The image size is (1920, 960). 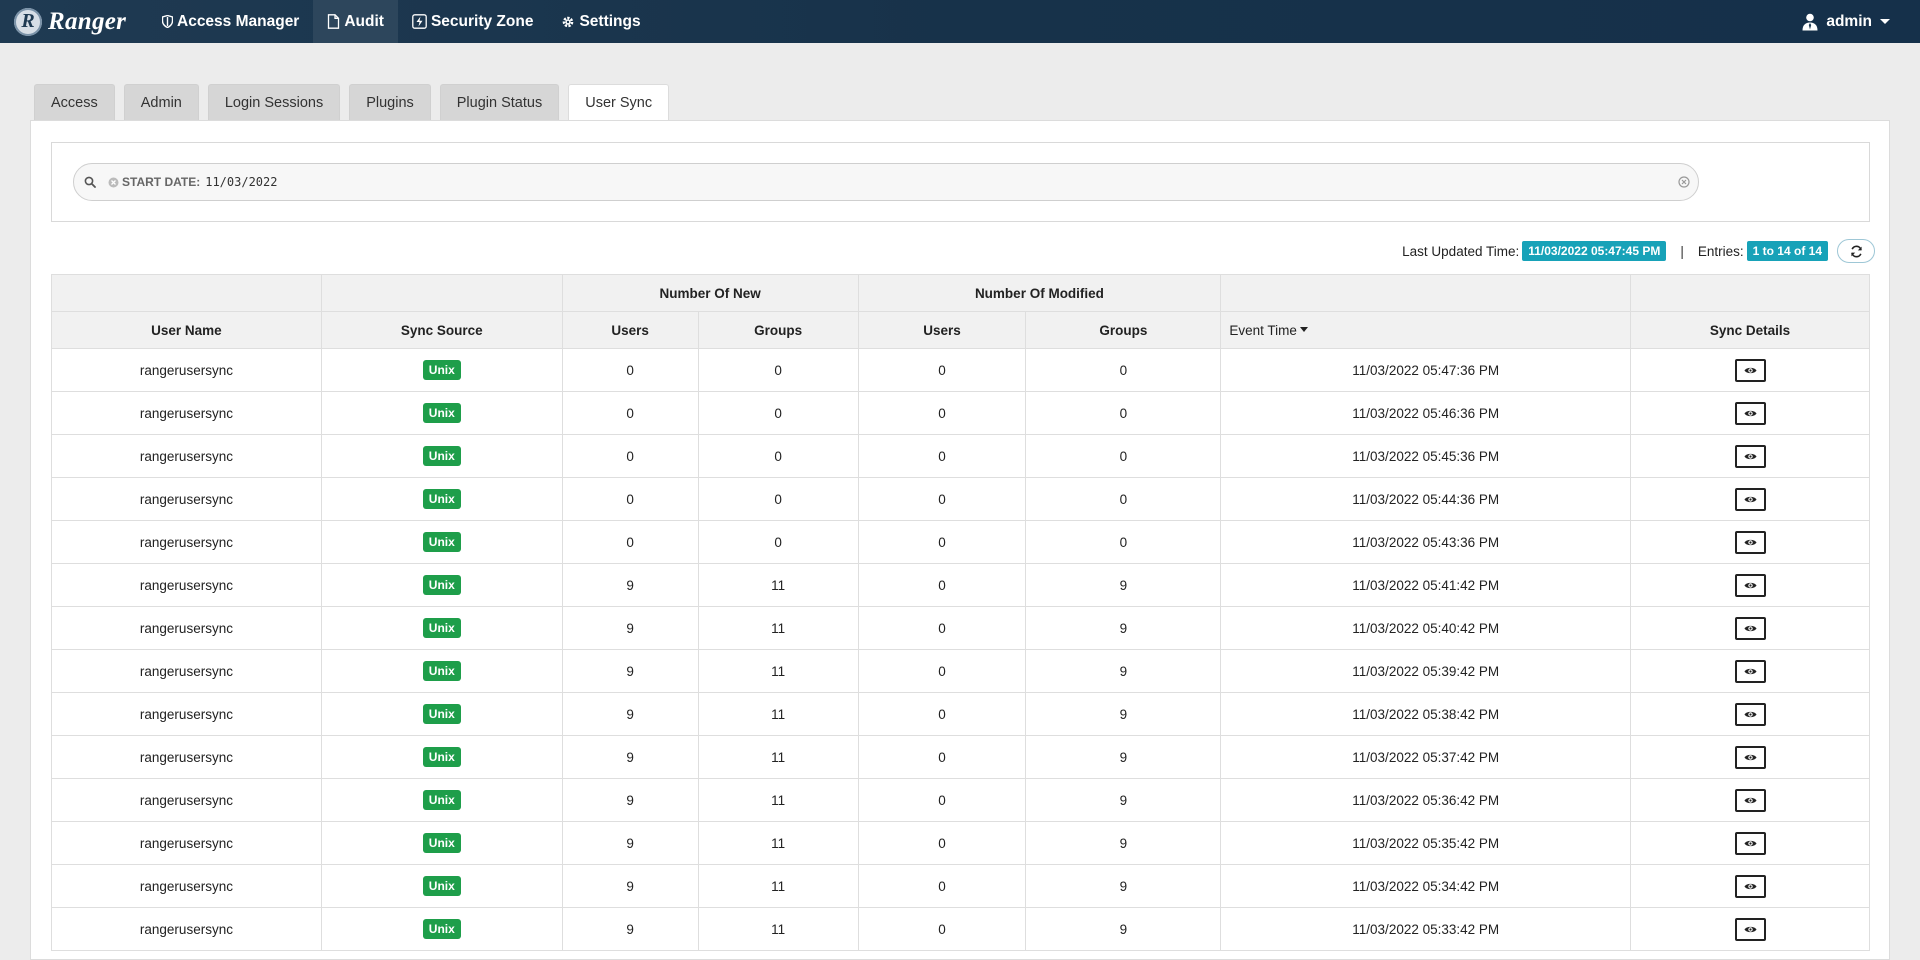 What do you see at coordinates (1426, 330) in the screenshot?
I see `col-event-time: Event Time` at bounding box center [1426, 330].